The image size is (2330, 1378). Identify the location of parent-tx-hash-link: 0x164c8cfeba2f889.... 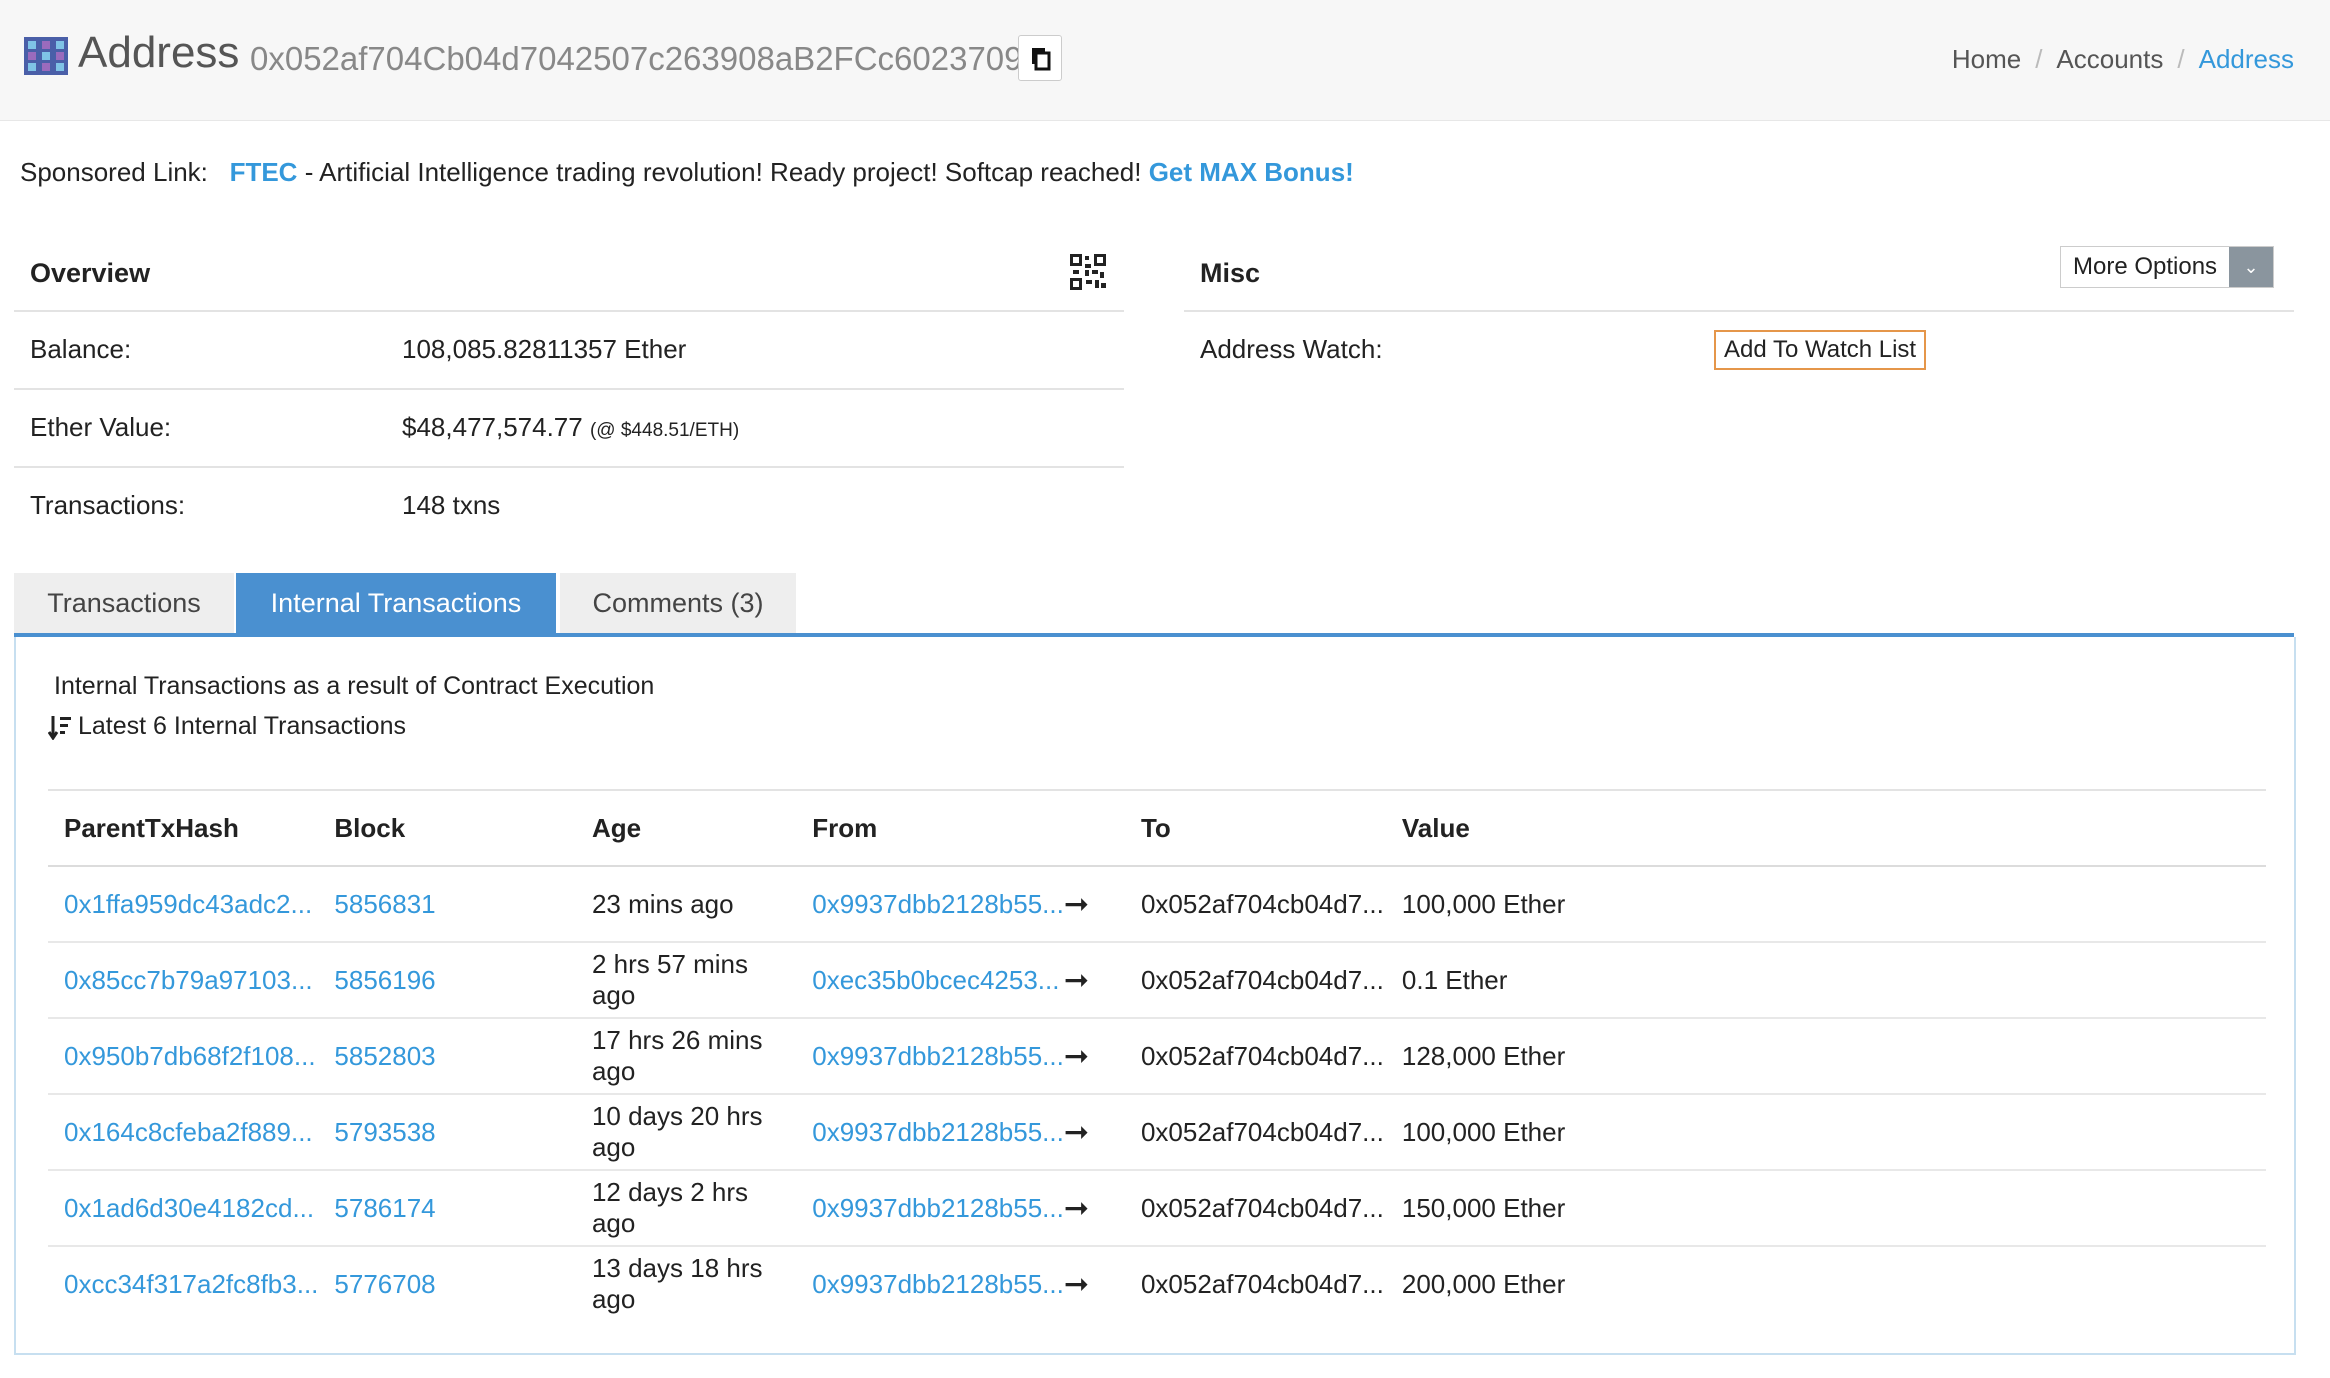
(183, 1132).